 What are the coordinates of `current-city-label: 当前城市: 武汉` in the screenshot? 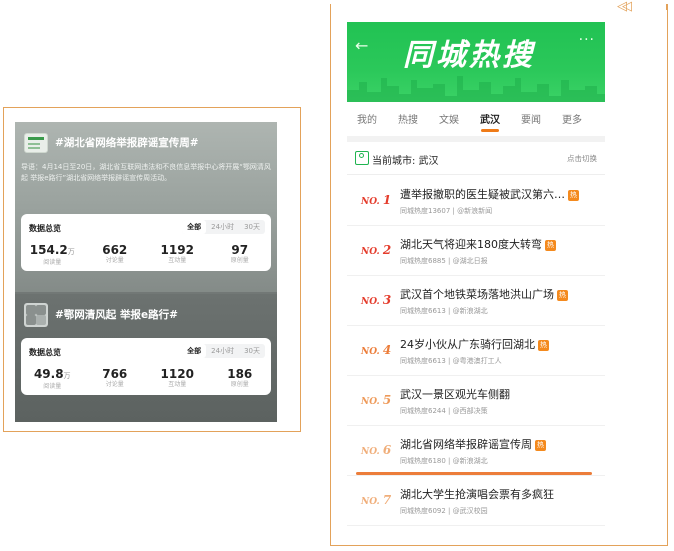 It's located at (405, 161).